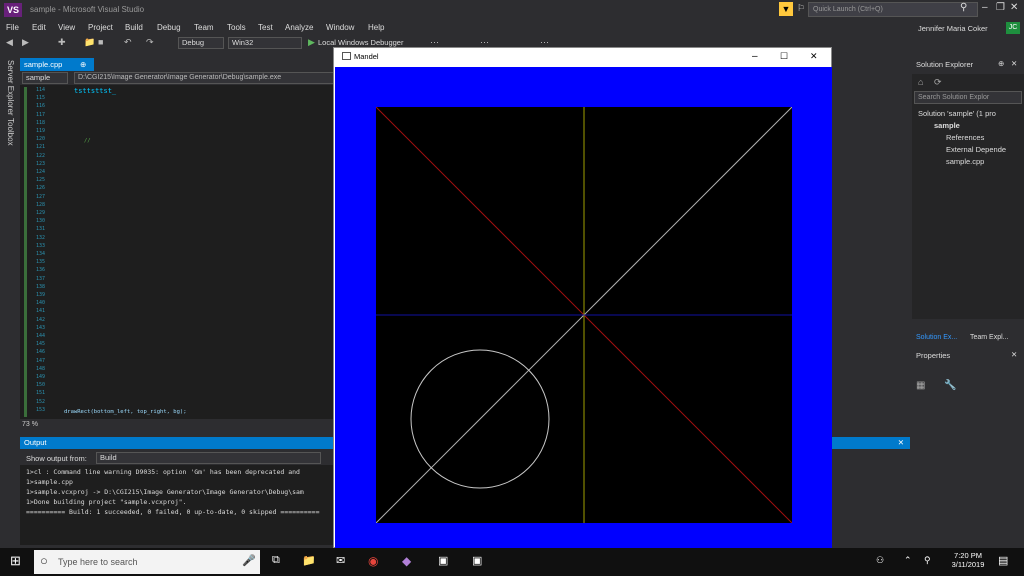 The height and width of the screenshot is (576, 1024). Describe the element at coordinates (957, 113) in the screenshot. I see `tree-solution: Solution 'sample' (1 pro` at that location.